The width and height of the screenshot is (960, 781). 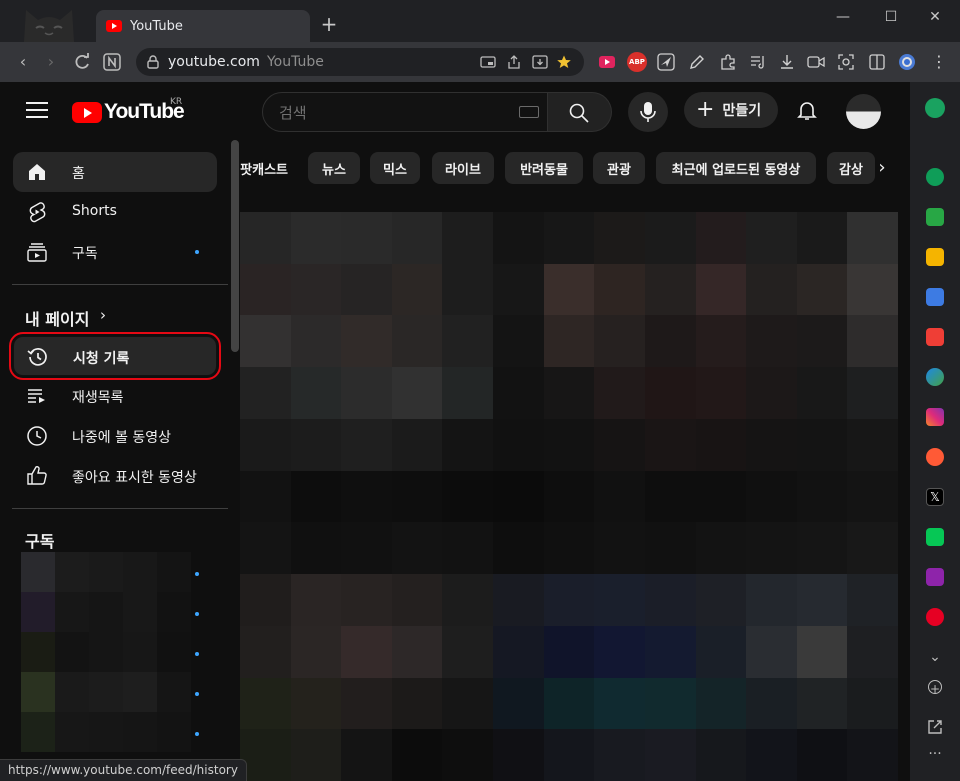 What do you see at coordinates (877, 62) in the screenshot?
I see `split-view-icon` at bounding box center [877, 62].